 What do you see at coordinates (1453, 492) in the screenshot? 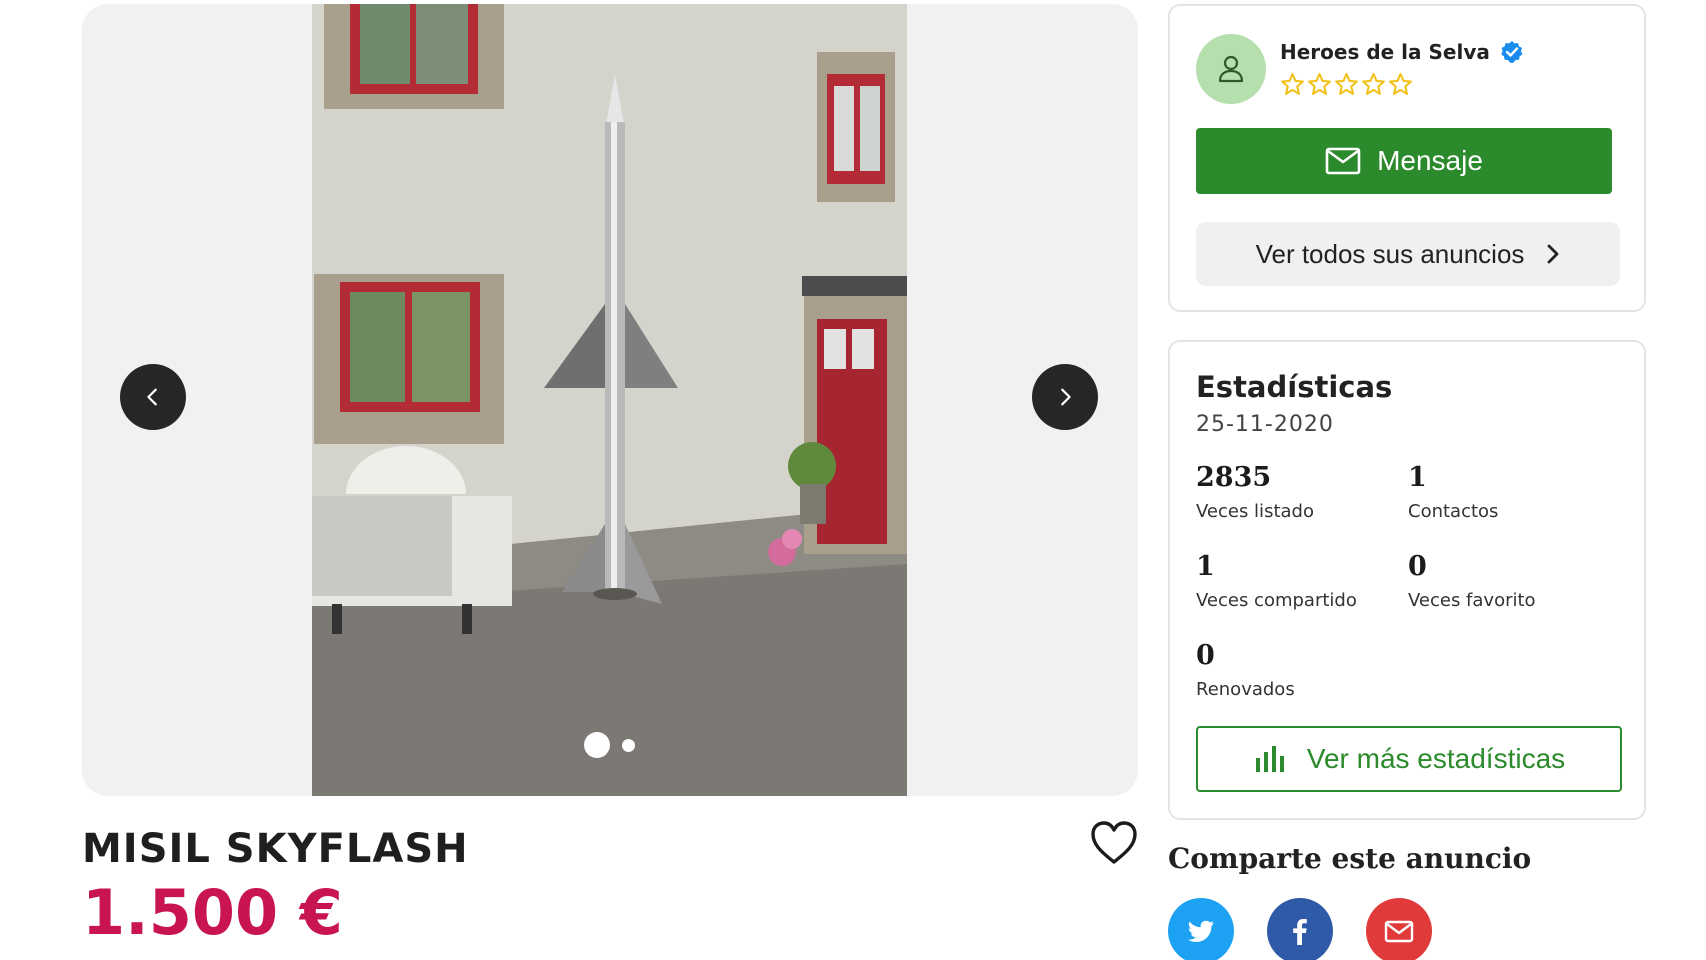
I see `stat-contacts: 1 Contactos` at bounding box center [1453, 492].